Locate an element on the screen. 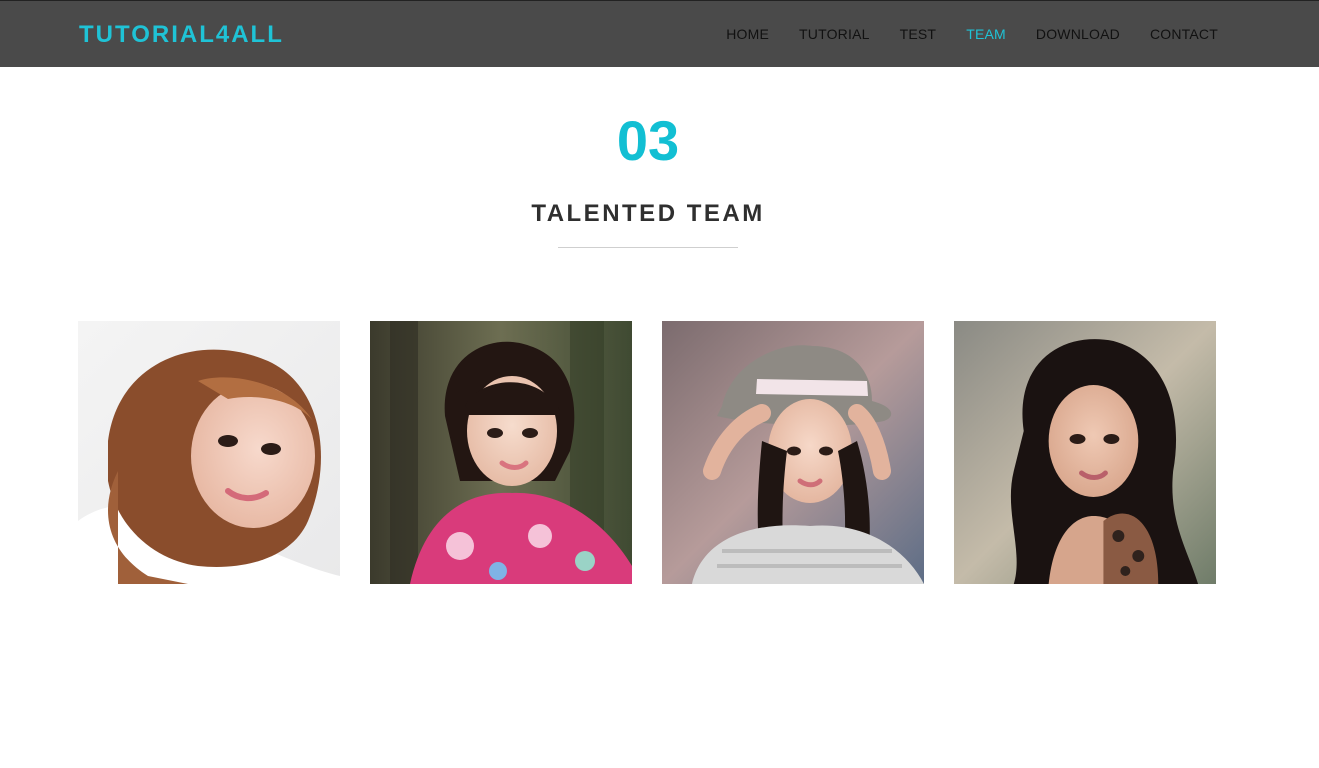 The image size is (1319, 768). title-divider is located at coordinates (648, 247).